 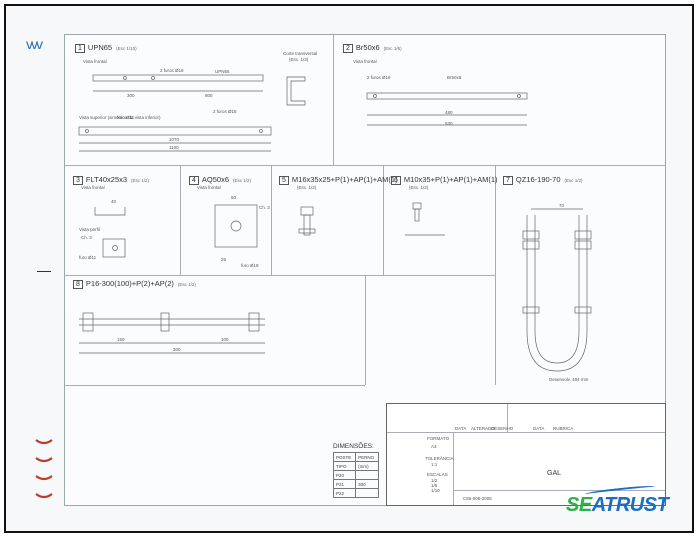 I want to click on logo-text-se: SE, so click(x=579, y=505).